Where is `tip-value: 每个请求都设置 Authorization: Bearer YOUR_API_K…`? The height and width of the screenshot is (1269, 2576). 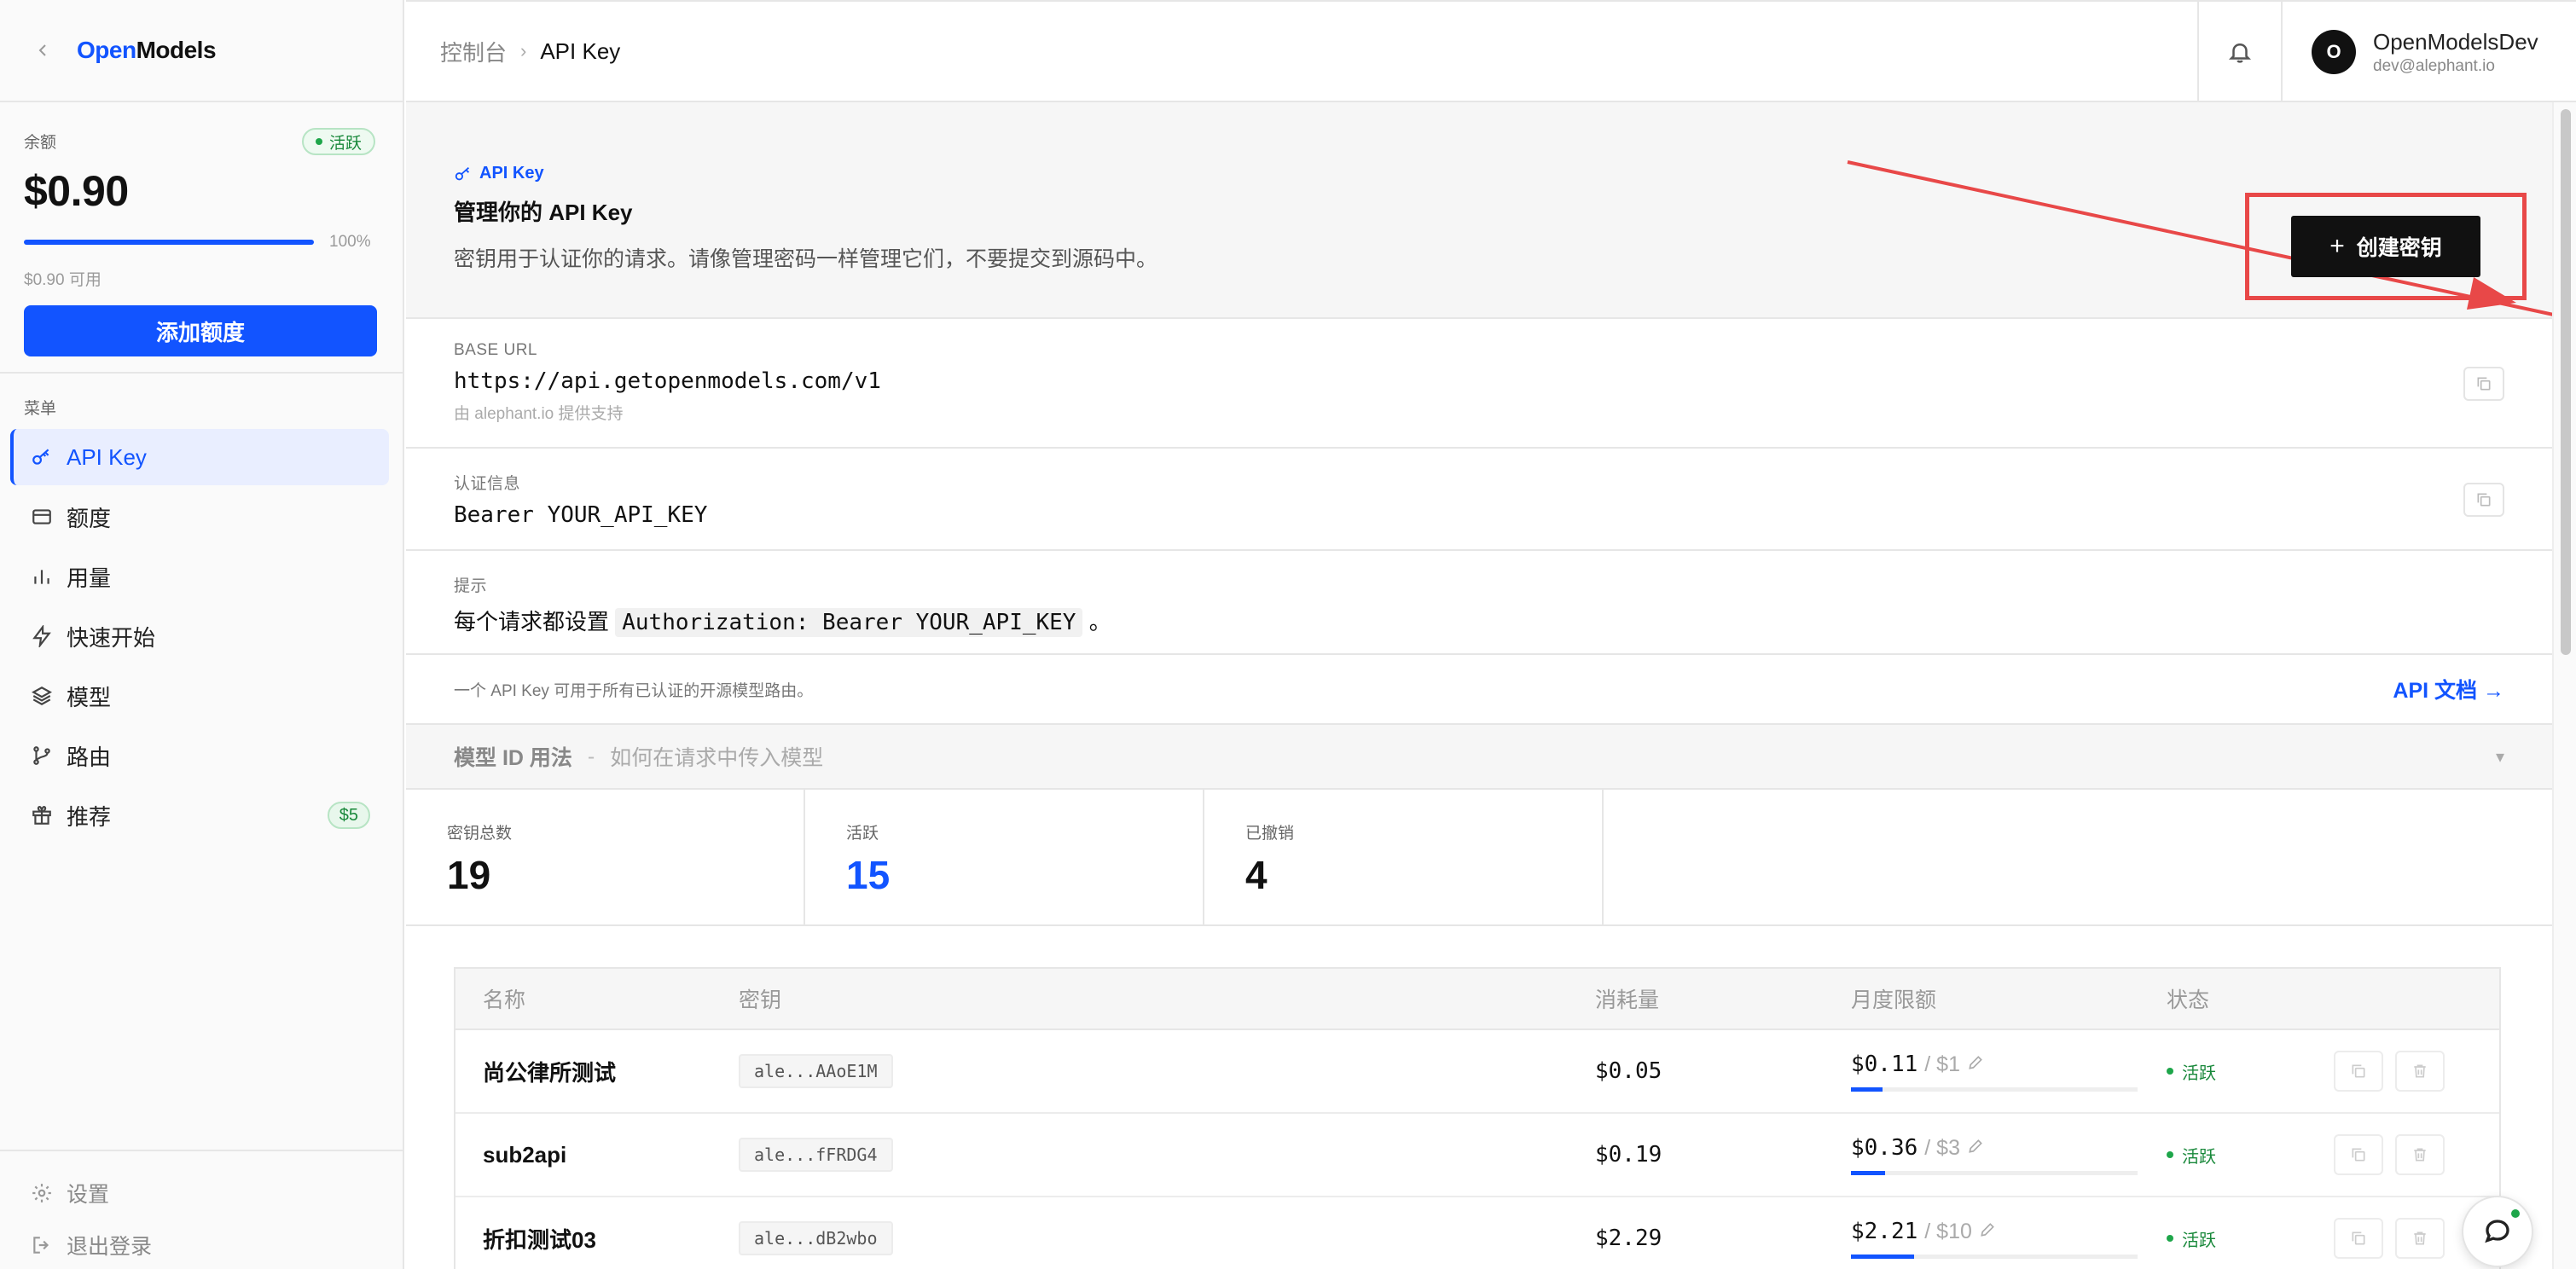 tip-value: 每个请求都设置 Authorization: Bearer YOUR_API_K… is located at coordinates (1503, 621).